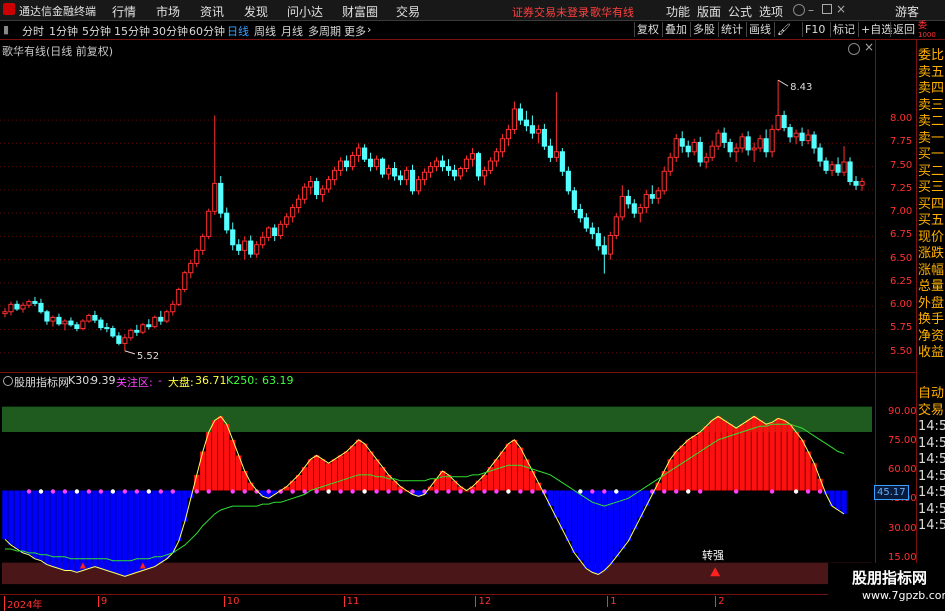 This screenshot has height=611, width=945. I want to click on quote-field-label: 委比, so click(931, 55).